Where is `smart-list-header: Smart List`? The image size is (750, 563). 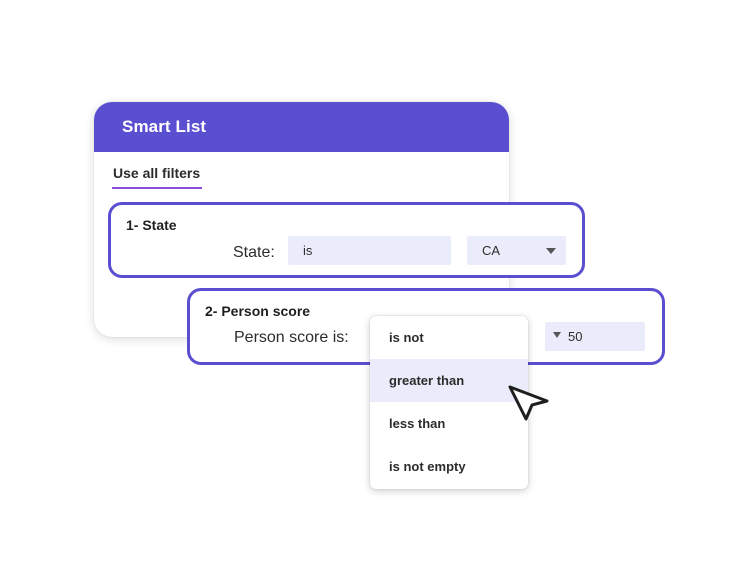
smart-list-header: Smart List is located at coordinates (301, 127).